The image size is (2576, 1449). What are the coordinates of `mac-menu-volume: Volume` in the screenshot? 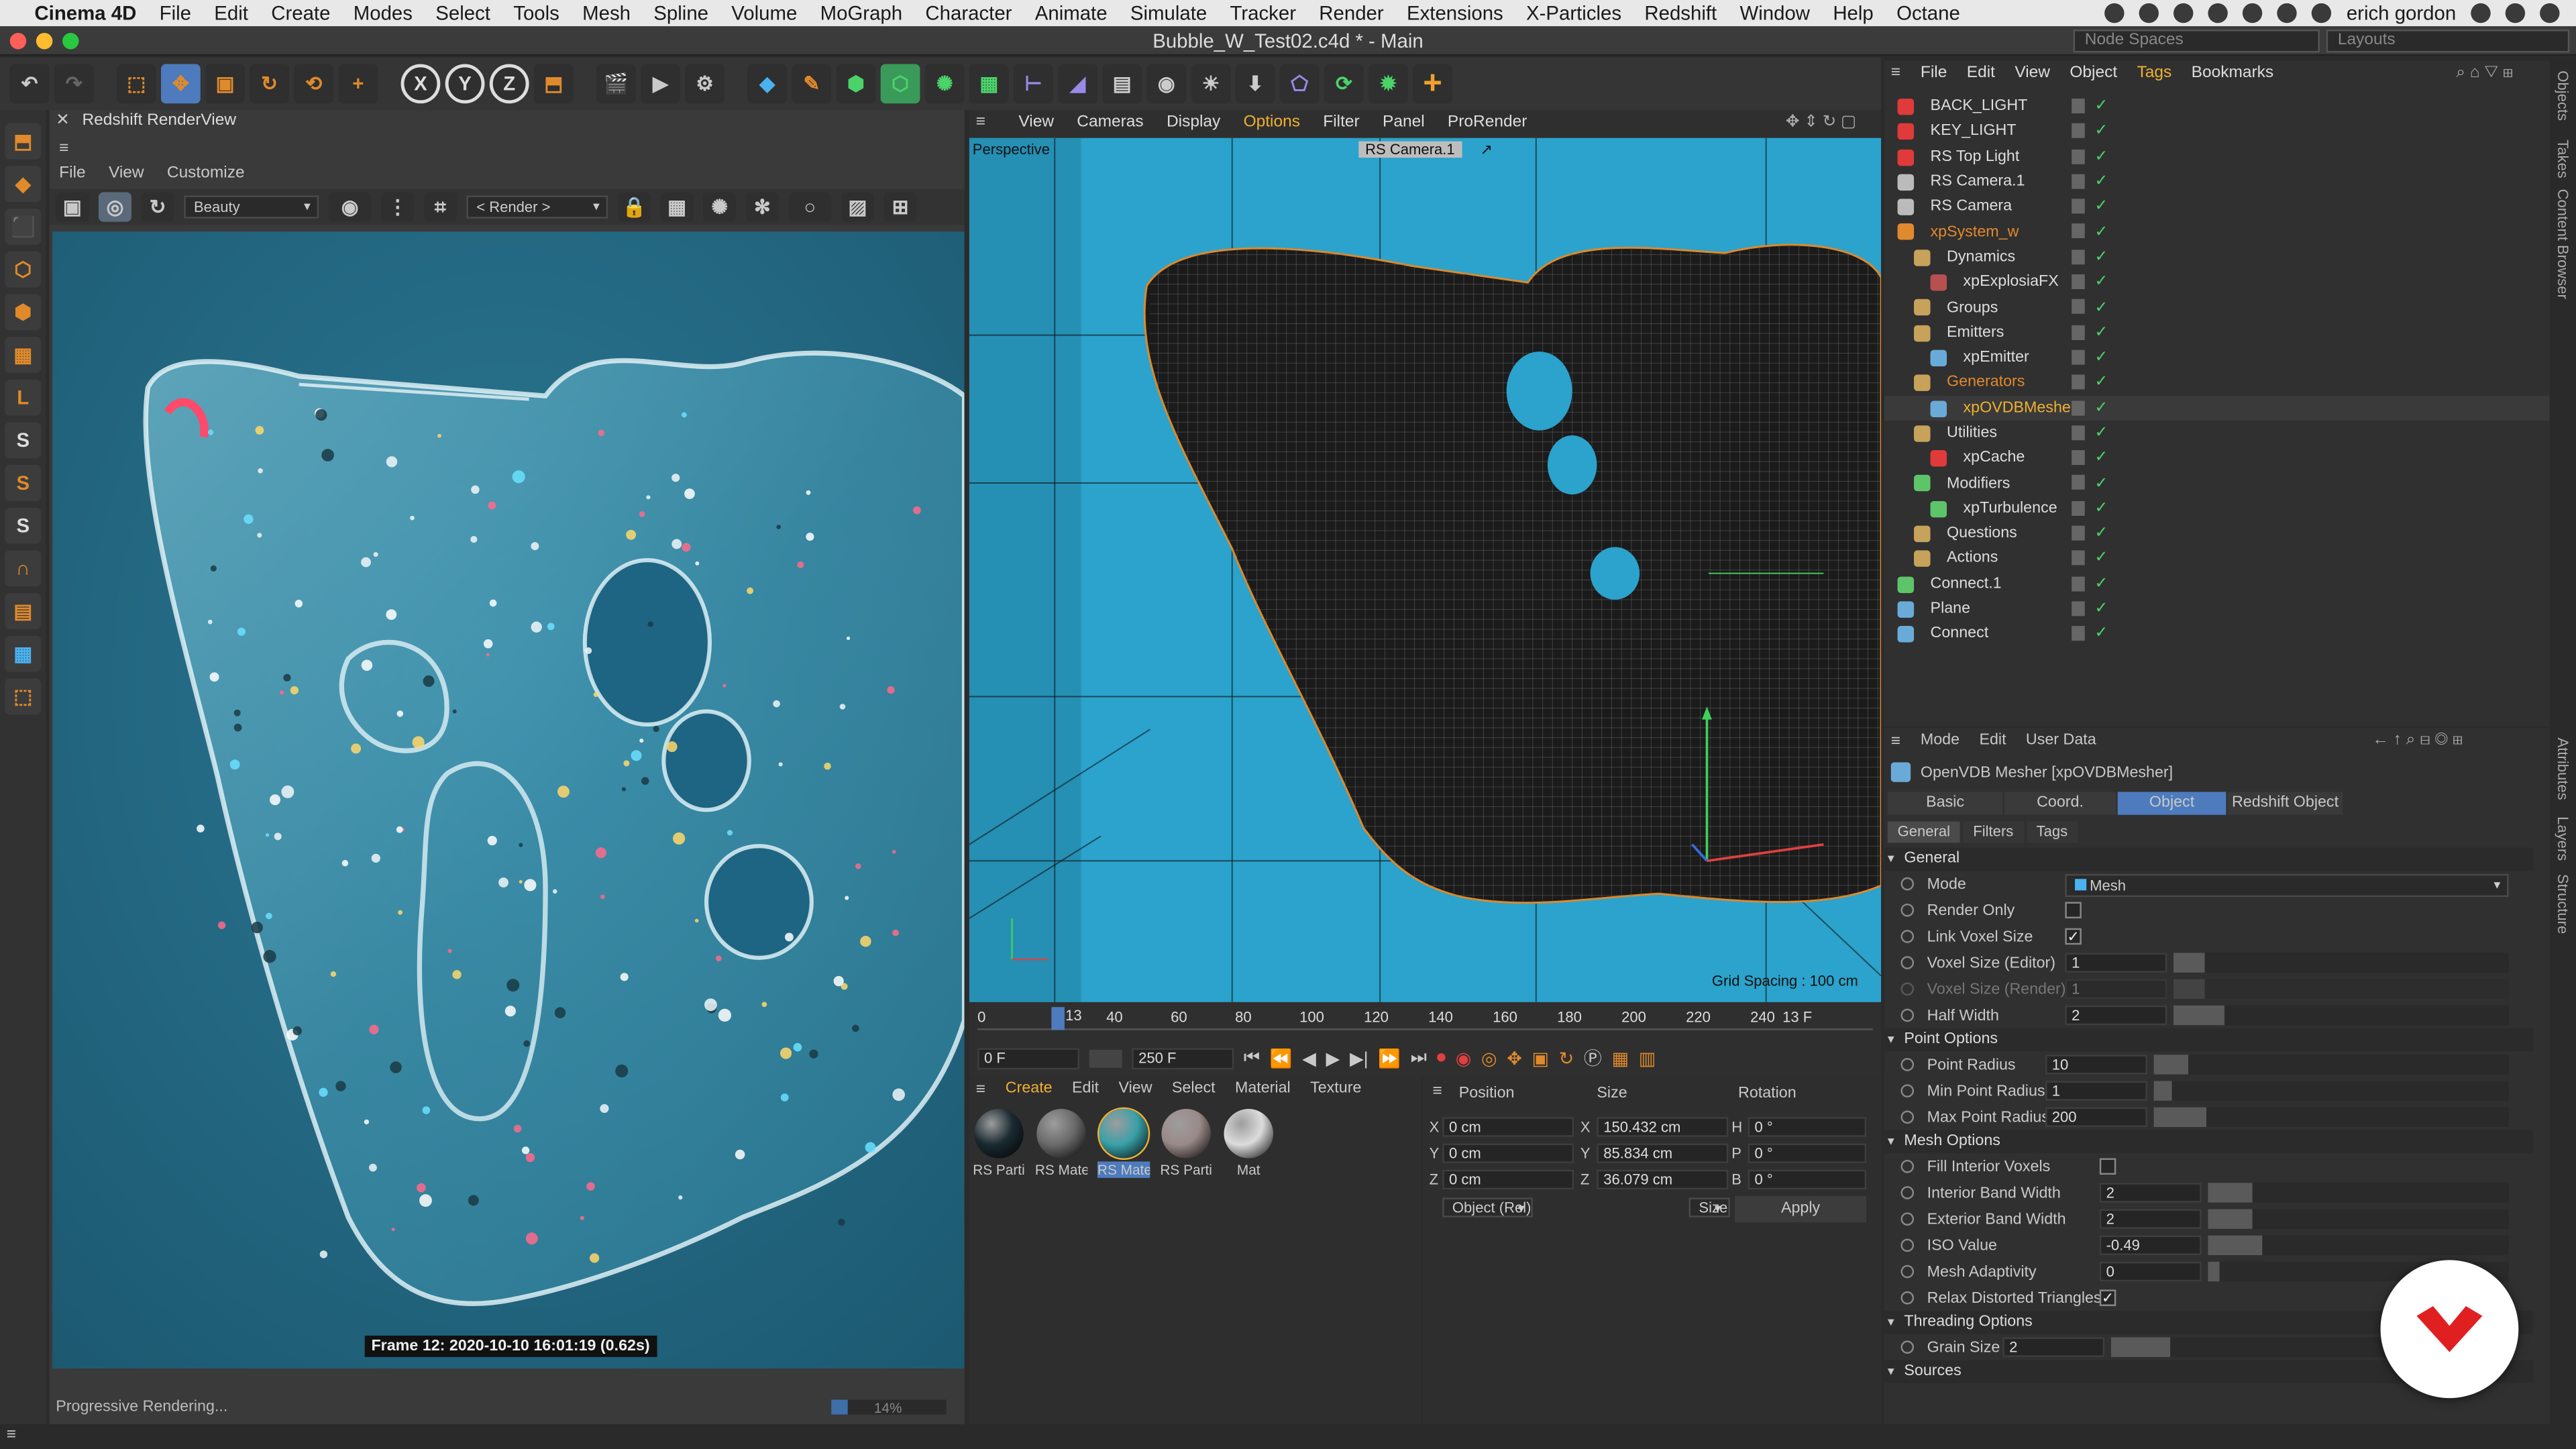 It's located at (764, 12).